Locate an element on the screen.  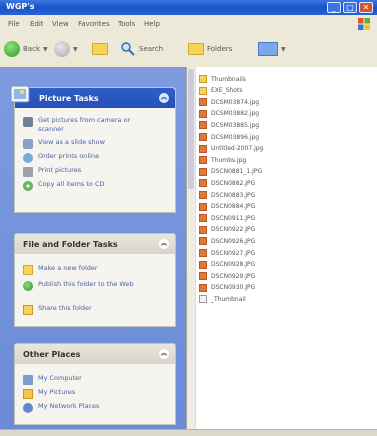
picture-tasks-title: Picture Tasks is located at coordinates (69, 98).